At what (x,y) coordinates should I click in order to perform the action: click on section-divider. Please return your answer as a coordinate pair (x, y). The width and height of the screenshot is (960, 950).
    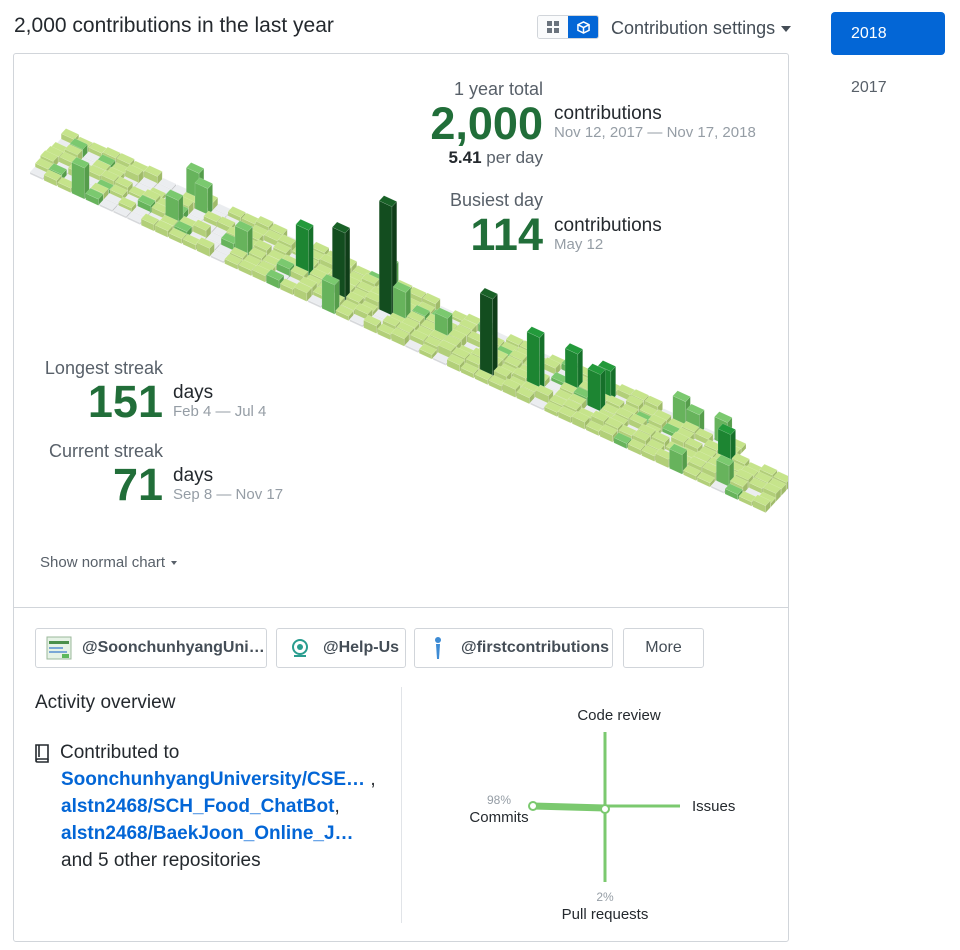
    Looking at the image, I should click on (401, 607).